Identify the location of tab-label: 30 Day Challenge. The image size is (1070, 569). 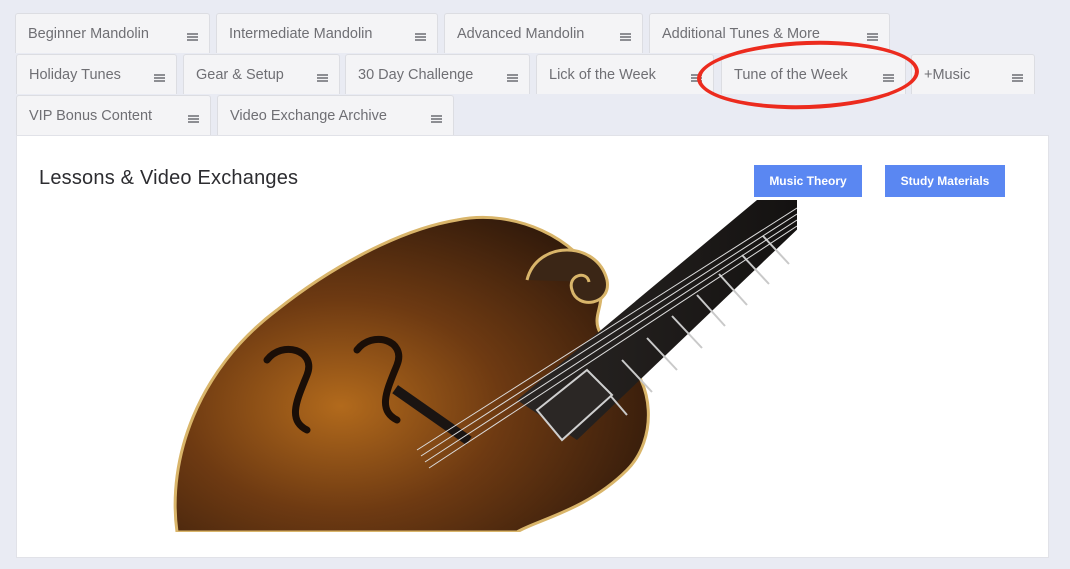
(416, 75).